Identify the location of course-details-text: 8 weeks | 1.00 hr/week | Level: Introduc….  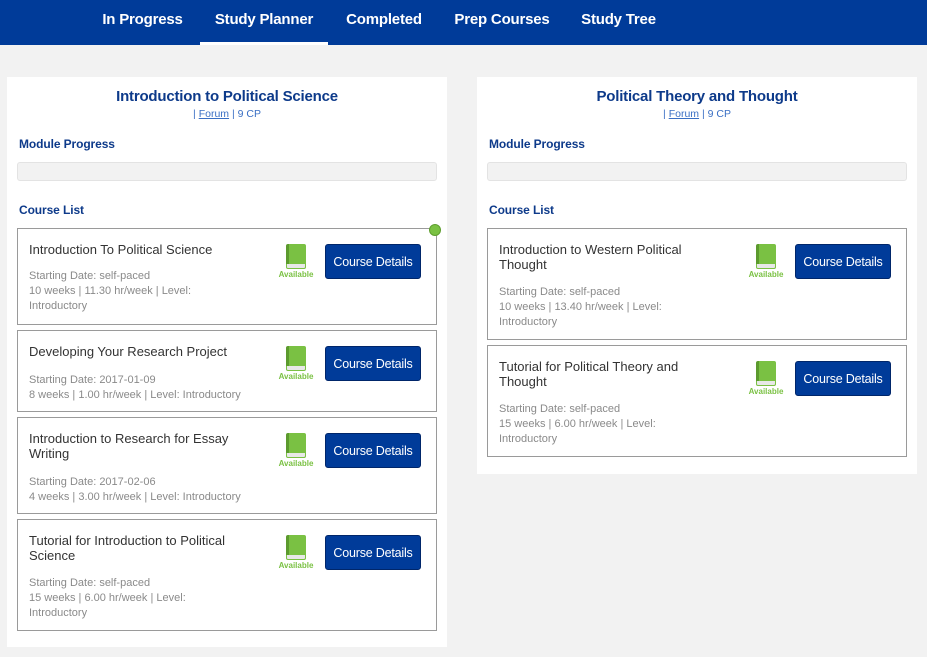
(135, 395).